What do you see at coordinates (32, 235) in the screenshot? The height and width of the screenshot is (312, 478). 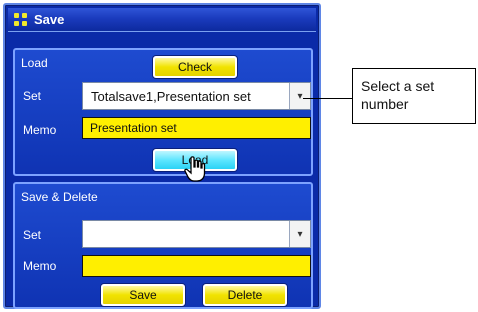 I see `save-set-label: Set` at bounding box center [32, 235].